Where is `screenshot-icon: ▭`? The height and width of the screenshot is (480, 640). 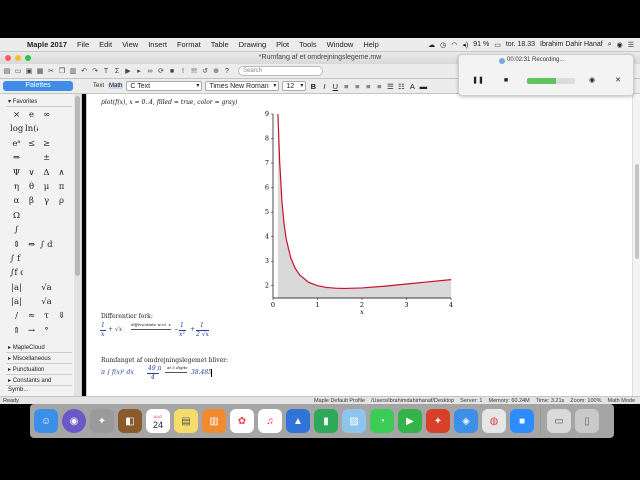
screenshot-icon: ▭ is located at coordinates (559, 421).